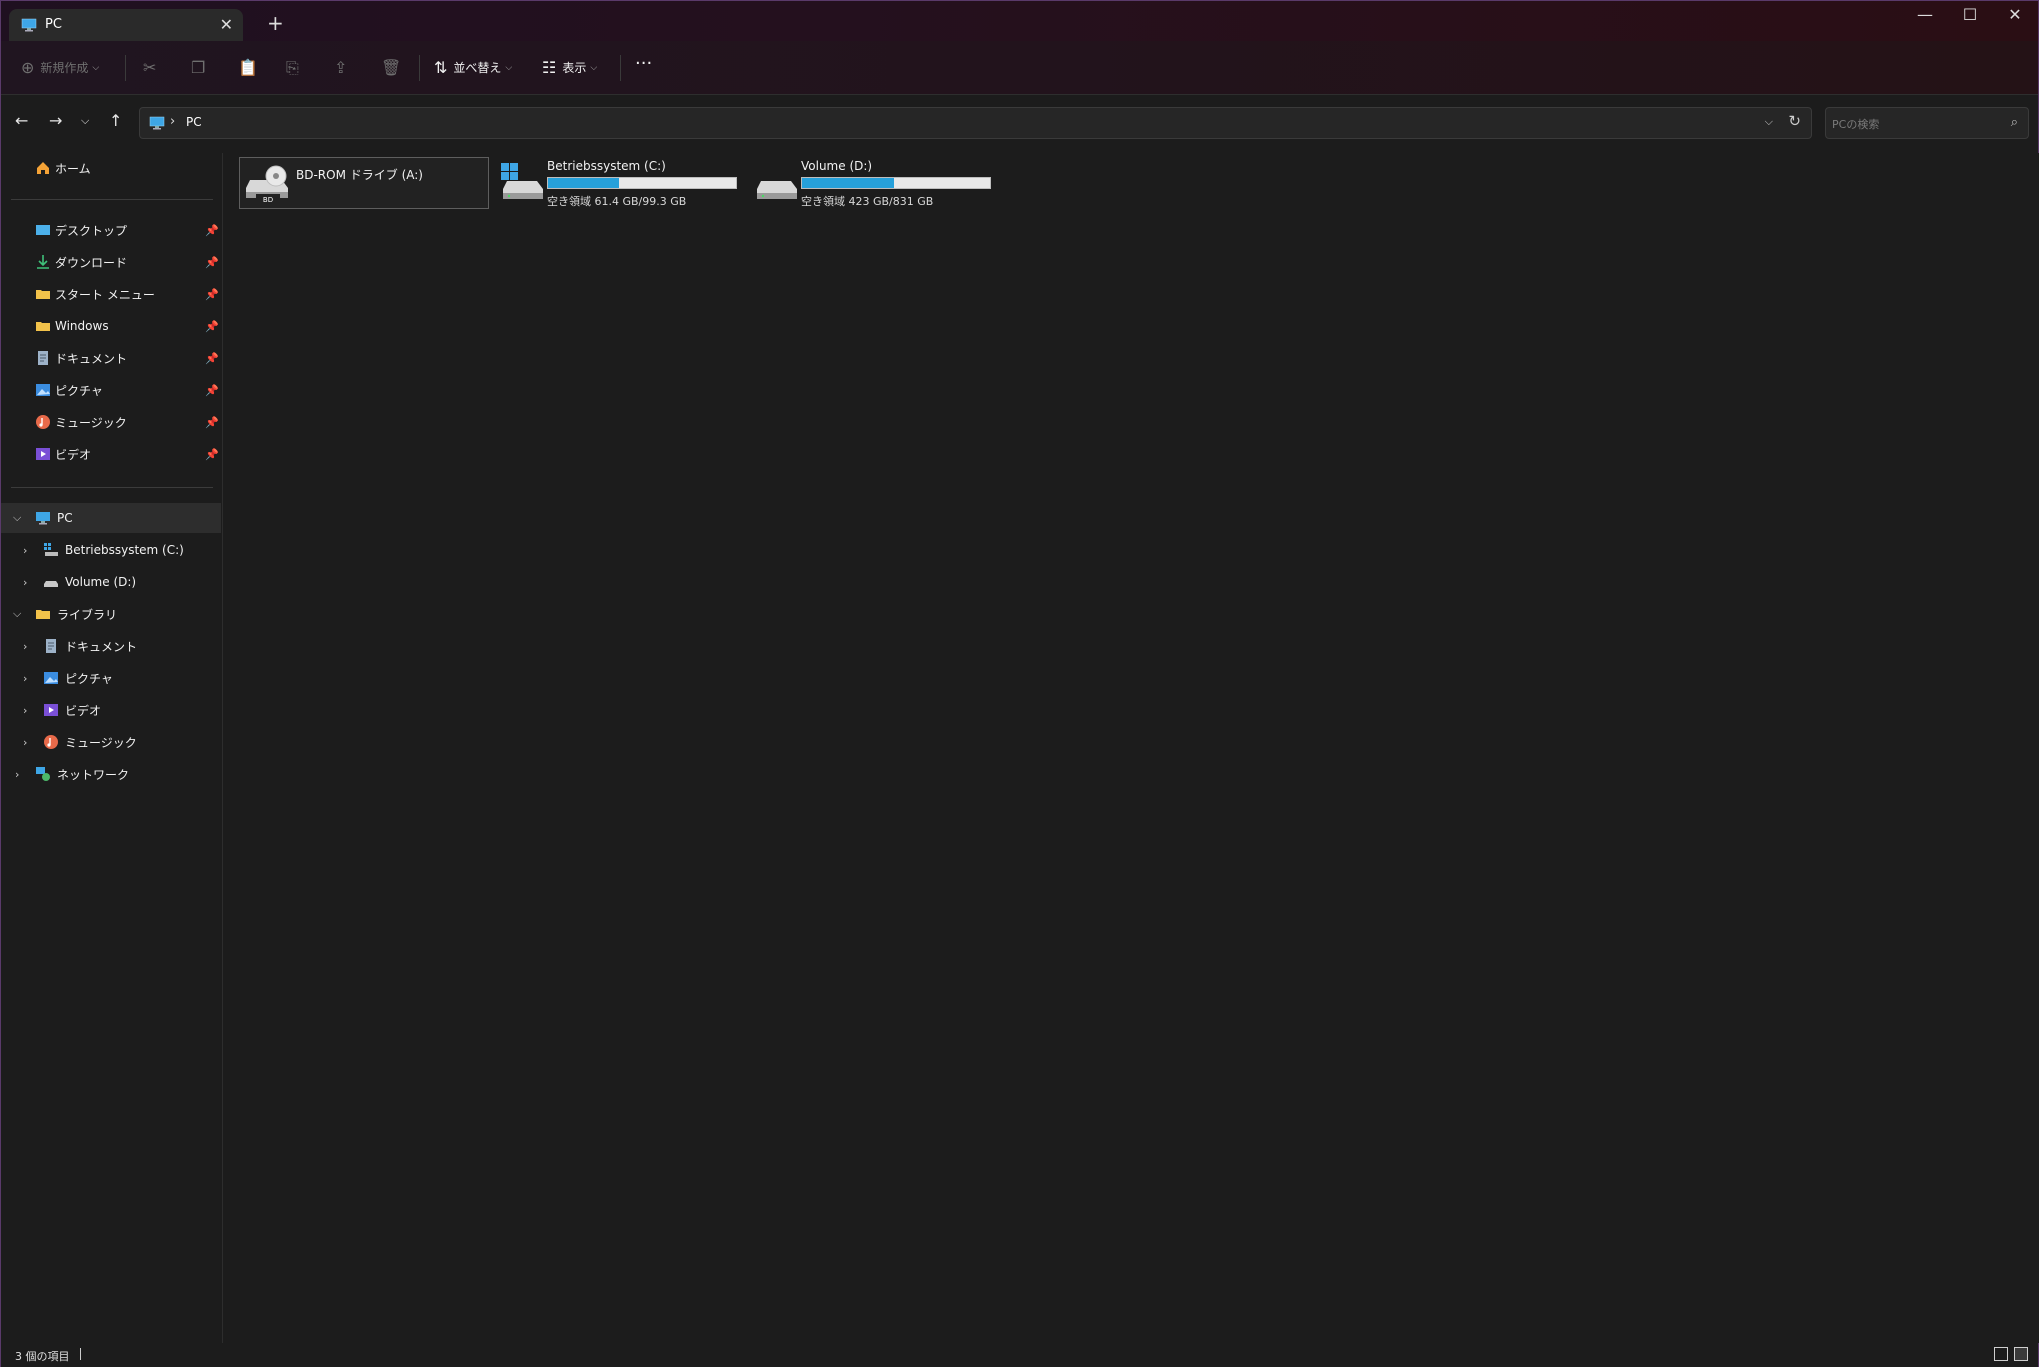 Image resolution: width=2039 pixels, height=1367 pixels. What do you see at coordinates (111, 774) in the screenshot?
I see `sidebar-item-network: › ネットワーク` at bounding box center [111, 774].